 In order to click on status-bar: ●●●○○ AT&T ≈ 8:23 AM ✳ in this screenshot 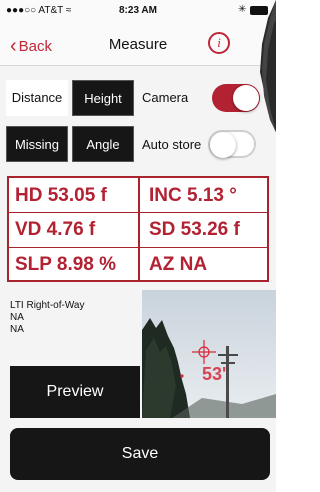, I will do `click(138, 11)`.